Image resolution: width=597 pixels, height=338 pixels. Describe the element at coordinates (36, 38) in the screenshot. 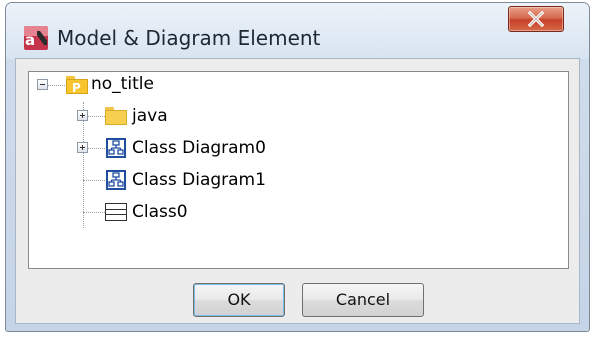

I see `astah-app-icon: a` at that location.